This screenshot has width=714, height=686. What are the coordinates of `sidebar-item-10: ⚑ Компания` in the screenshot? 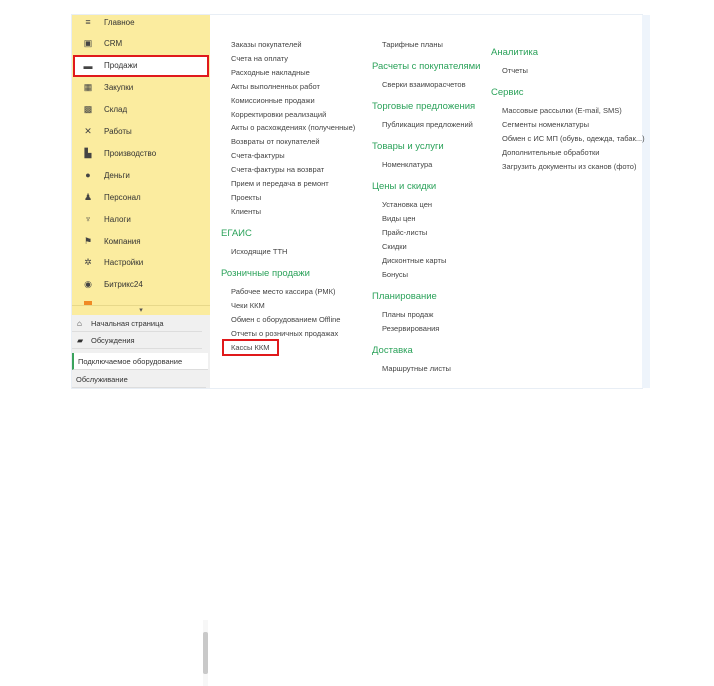 It's located at (141, 241).